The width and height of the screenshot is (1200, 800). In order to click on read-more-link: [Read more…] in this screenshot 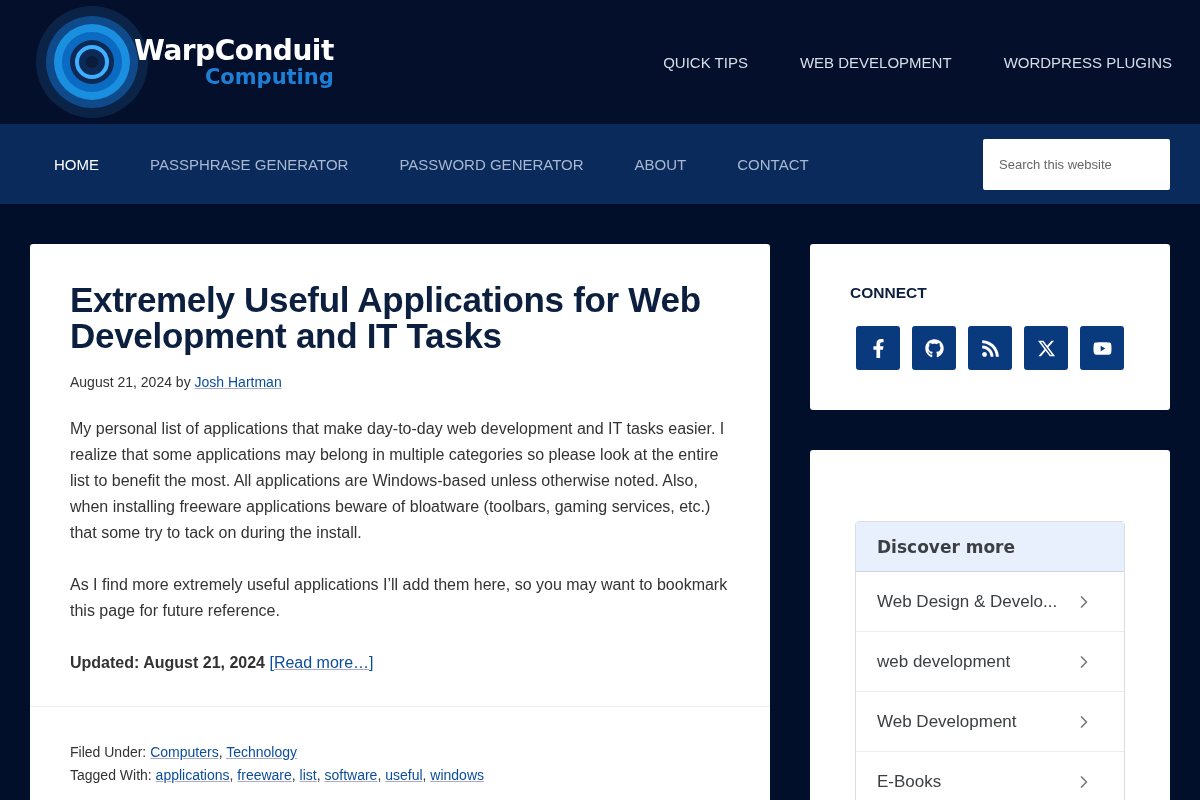, I will do `click(321, 662)`.